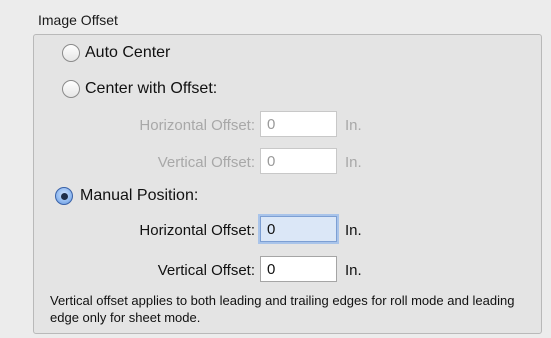  I want to click on manual-position-radio, so click(64, 196).